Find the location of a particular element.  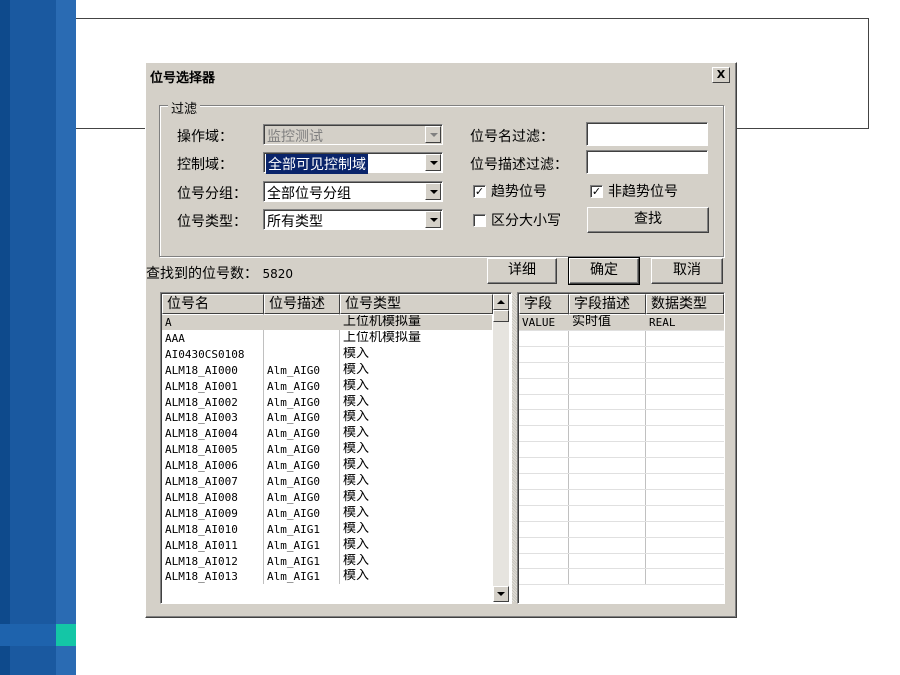

control-domain-select: 全部可见控制域 is located at coordinates (353, 163).